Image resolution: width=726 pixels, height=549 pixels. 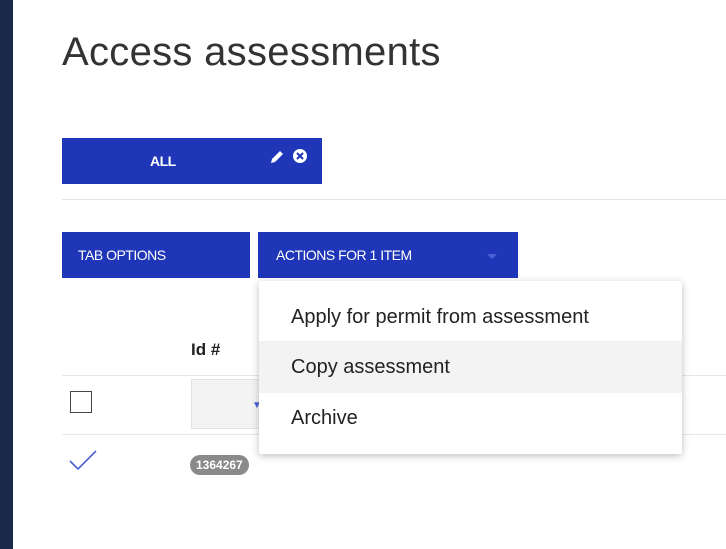 I want to click on page-title: Access assessments, so click(x=251, y=52).